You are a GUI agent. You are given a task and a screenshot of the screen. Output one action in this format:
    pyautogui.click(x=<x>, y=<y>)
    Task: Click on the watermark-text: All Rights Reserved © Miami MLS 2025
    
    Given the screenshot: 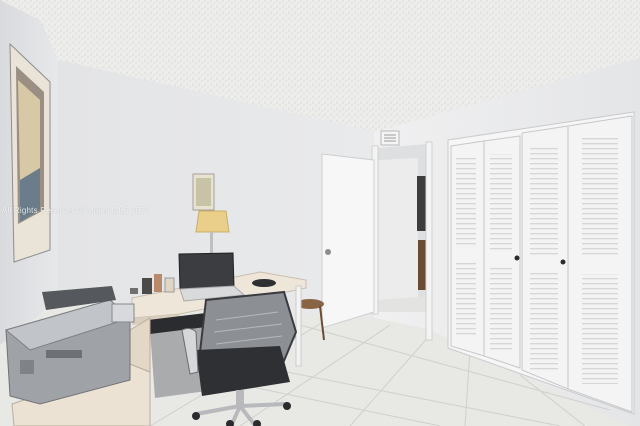 What is the action you would take?
    pyautogui.click(x=76, y=210)
    